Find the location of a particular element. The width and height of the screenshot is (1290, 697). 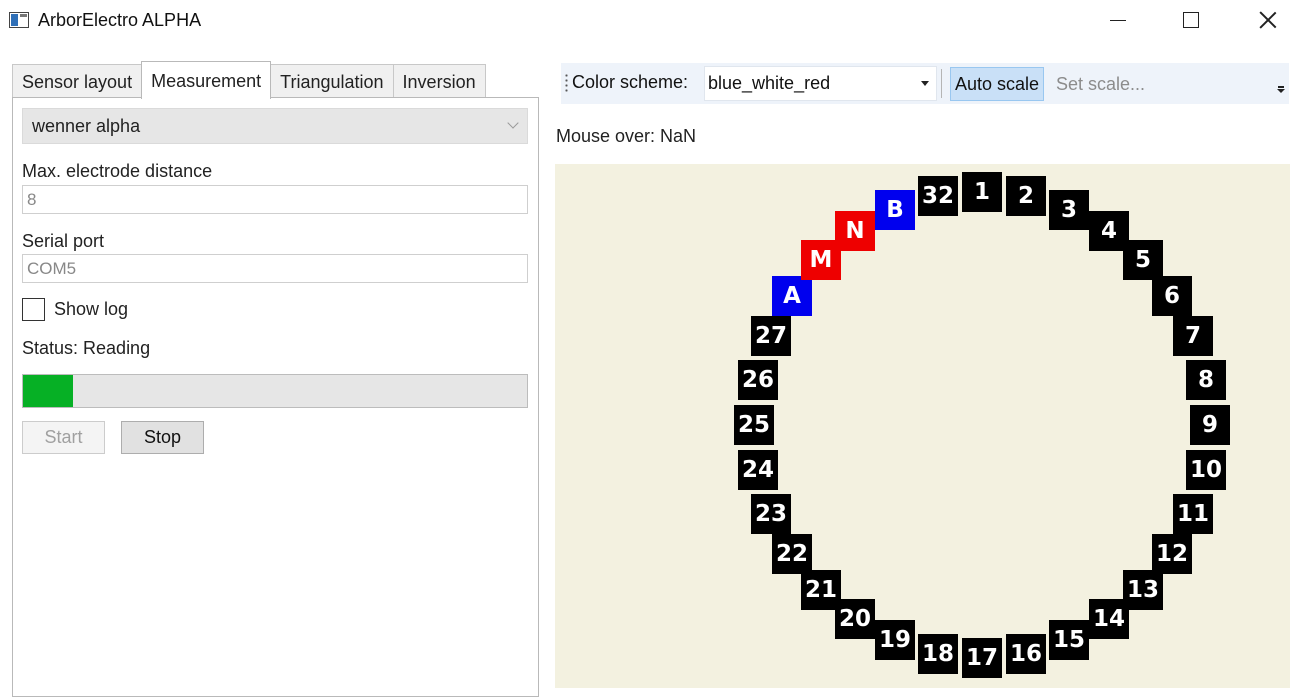

electrode-a: A is located at coordinates (792, 296).